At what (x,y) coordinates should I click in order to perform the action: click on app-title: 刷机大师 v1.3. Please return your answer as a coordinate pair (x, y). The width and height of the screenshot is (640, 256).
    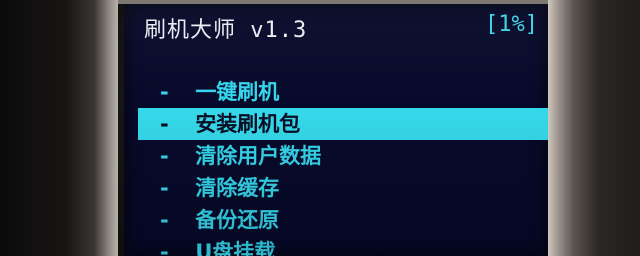
    Looking at the image, I should click on (226, 30).